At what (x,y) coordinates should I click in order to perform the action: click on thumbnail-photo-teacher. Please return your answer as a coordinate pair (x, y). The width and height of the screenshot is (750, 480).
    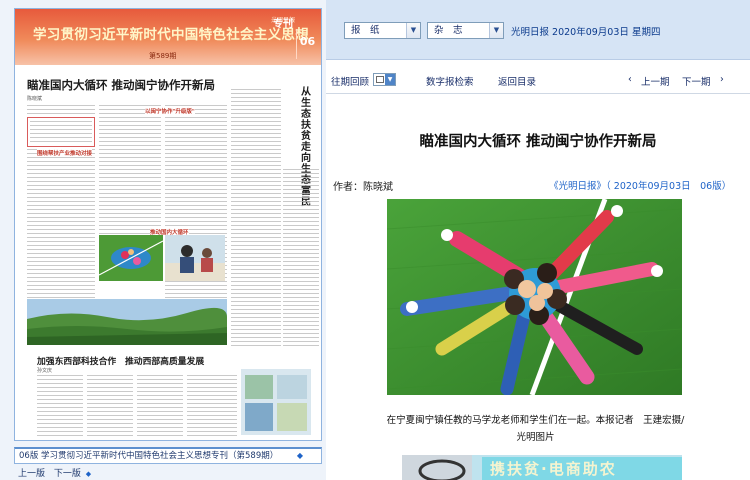
    Looking at the image, I should click on (195, 258).